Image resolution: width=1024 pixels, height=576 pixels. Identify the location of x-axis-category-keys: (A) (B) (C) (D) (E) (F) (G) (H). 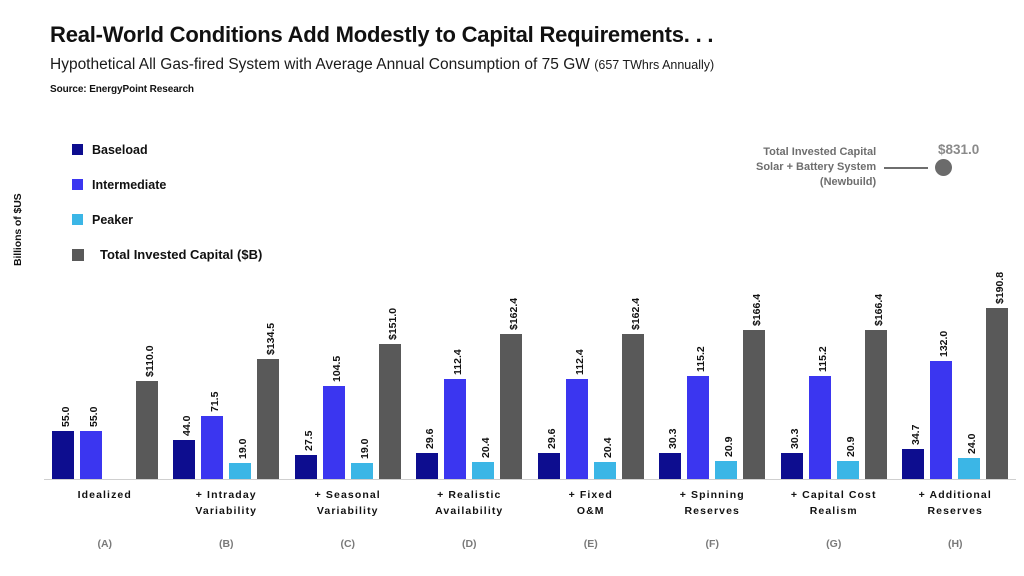
(530, 544).